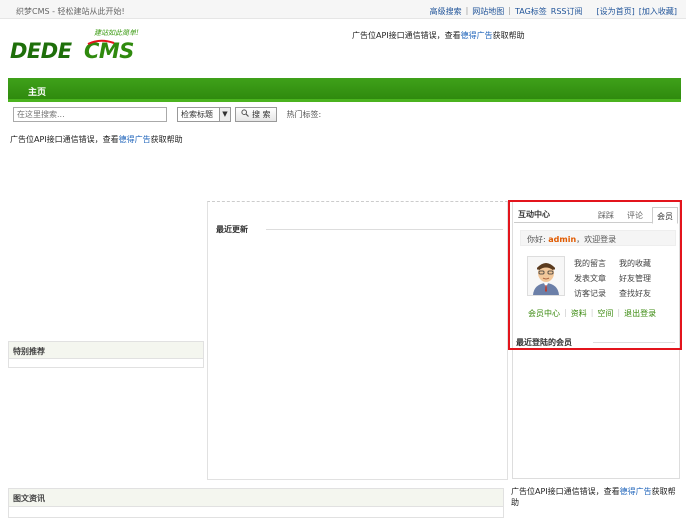 This screenshot has width=686, height=518. I want to click on search-bar: 检索标题 ▼ 搜 索 热门标签:, so click(167, 114).